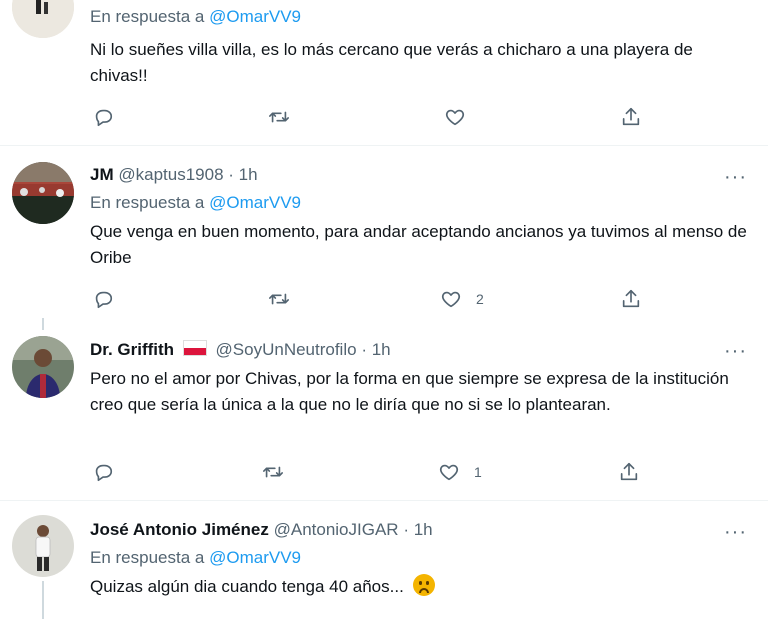 The width and height of the screenshot is (768, 619). What do you see at coordinates (132, 349) in the screenshot?
I see `display-name: Dr. Griffith` at bounding box center [132, 349].